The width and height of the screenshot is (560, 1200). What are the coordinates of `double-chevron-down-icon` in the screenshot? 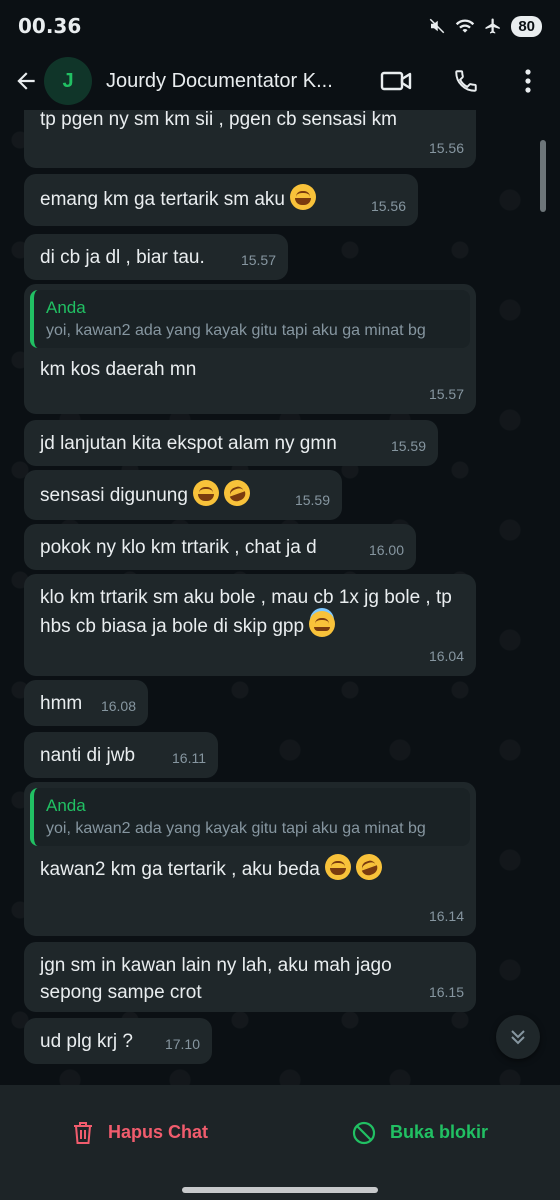 It's located at (518, 1037).